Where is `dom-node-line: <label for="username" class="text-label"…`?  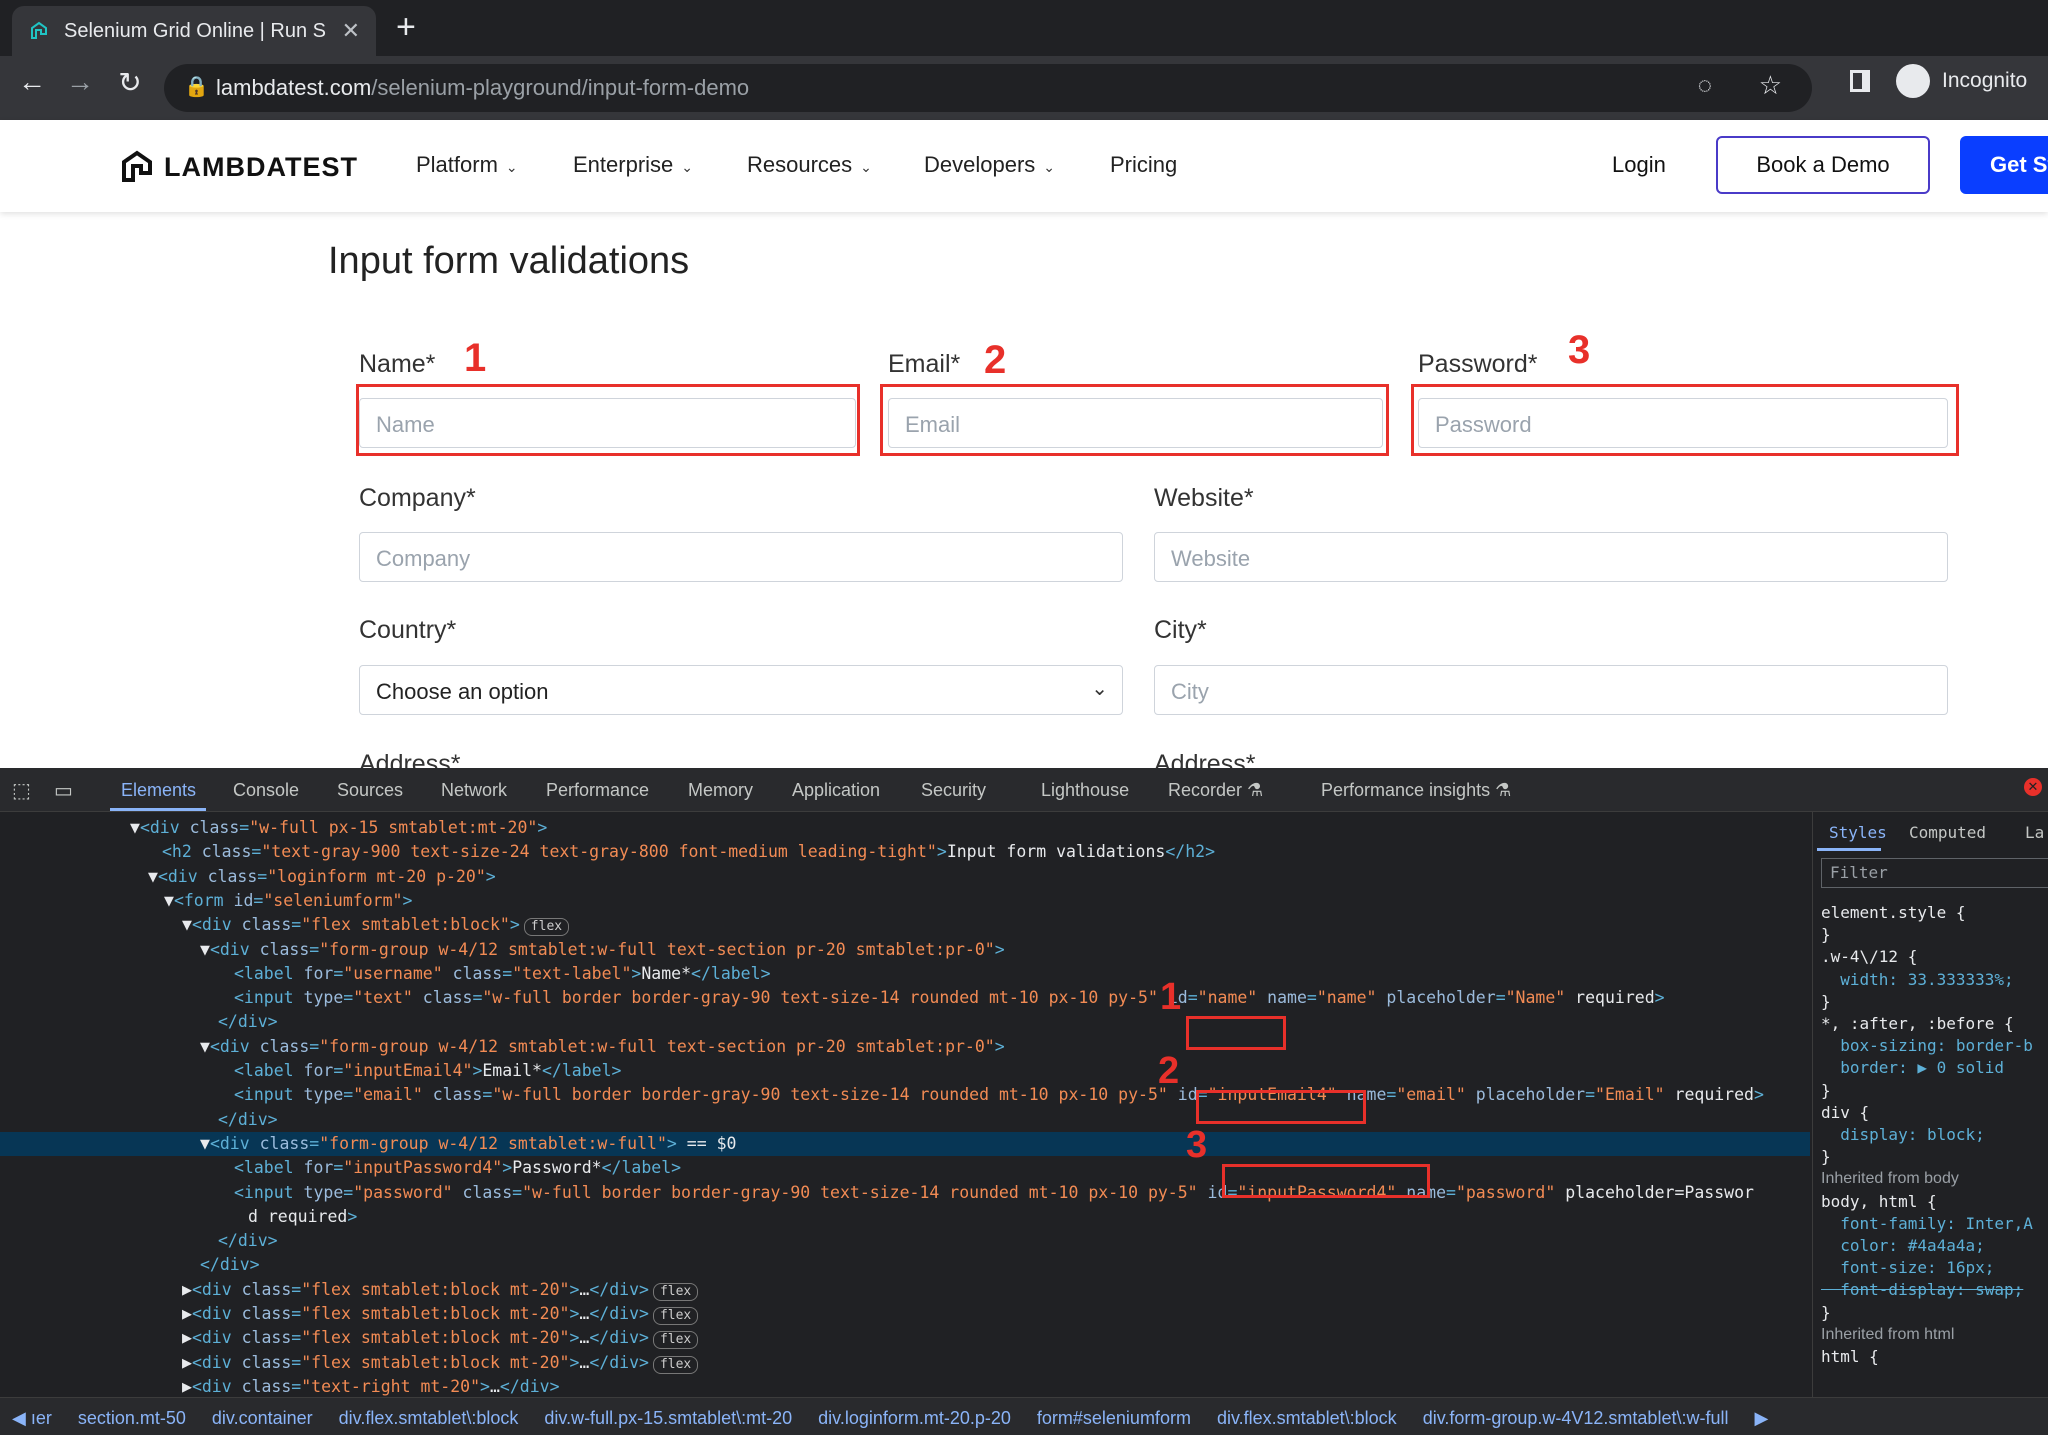
dom-node-line: <label for="username" class="text-label"… is located at coordinates (905, 974).